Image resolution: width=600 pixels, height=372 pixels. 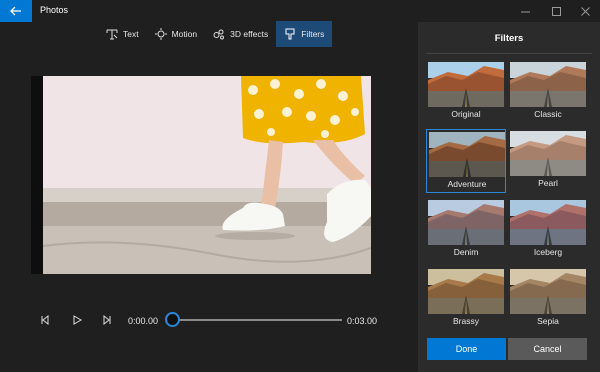 What do you see at coordinates (219, 34) in the screenshot?
I see `3d-effects-icon` at bounding box center [219, 34].